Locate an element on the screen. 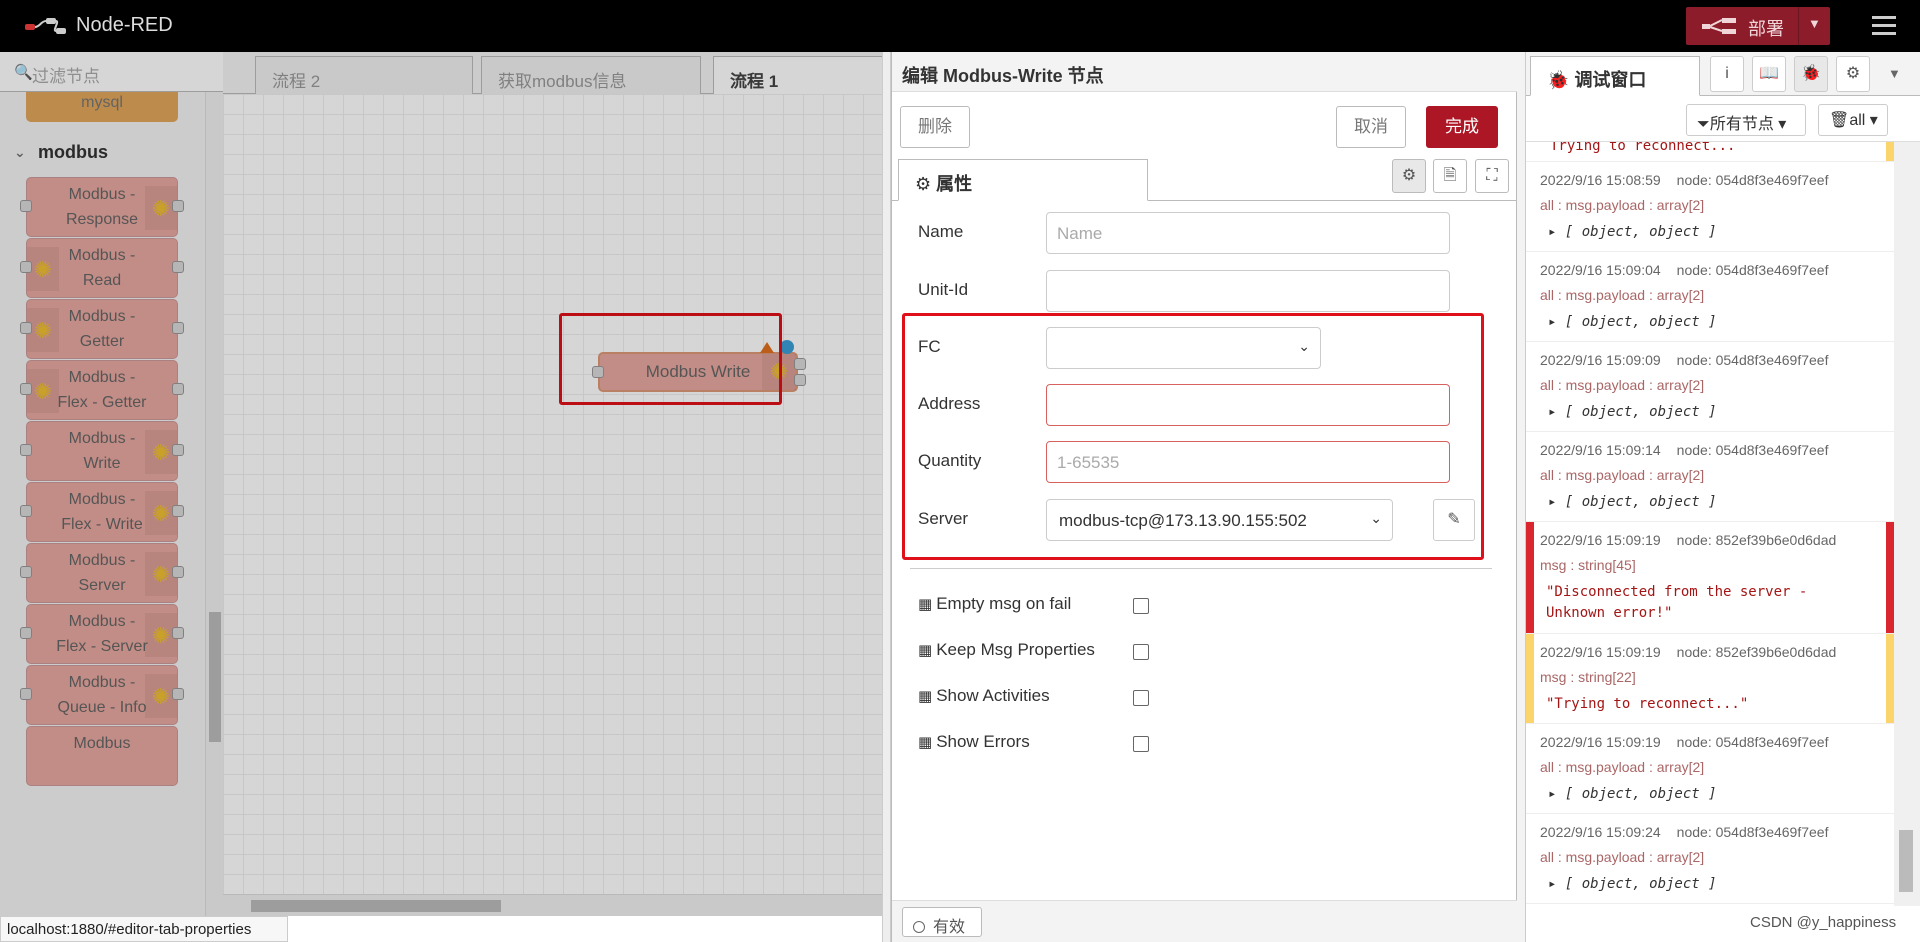 The width and height of the screenshot is (1920, 942). delete-button: 删除 is located at coordinates (935, 127).